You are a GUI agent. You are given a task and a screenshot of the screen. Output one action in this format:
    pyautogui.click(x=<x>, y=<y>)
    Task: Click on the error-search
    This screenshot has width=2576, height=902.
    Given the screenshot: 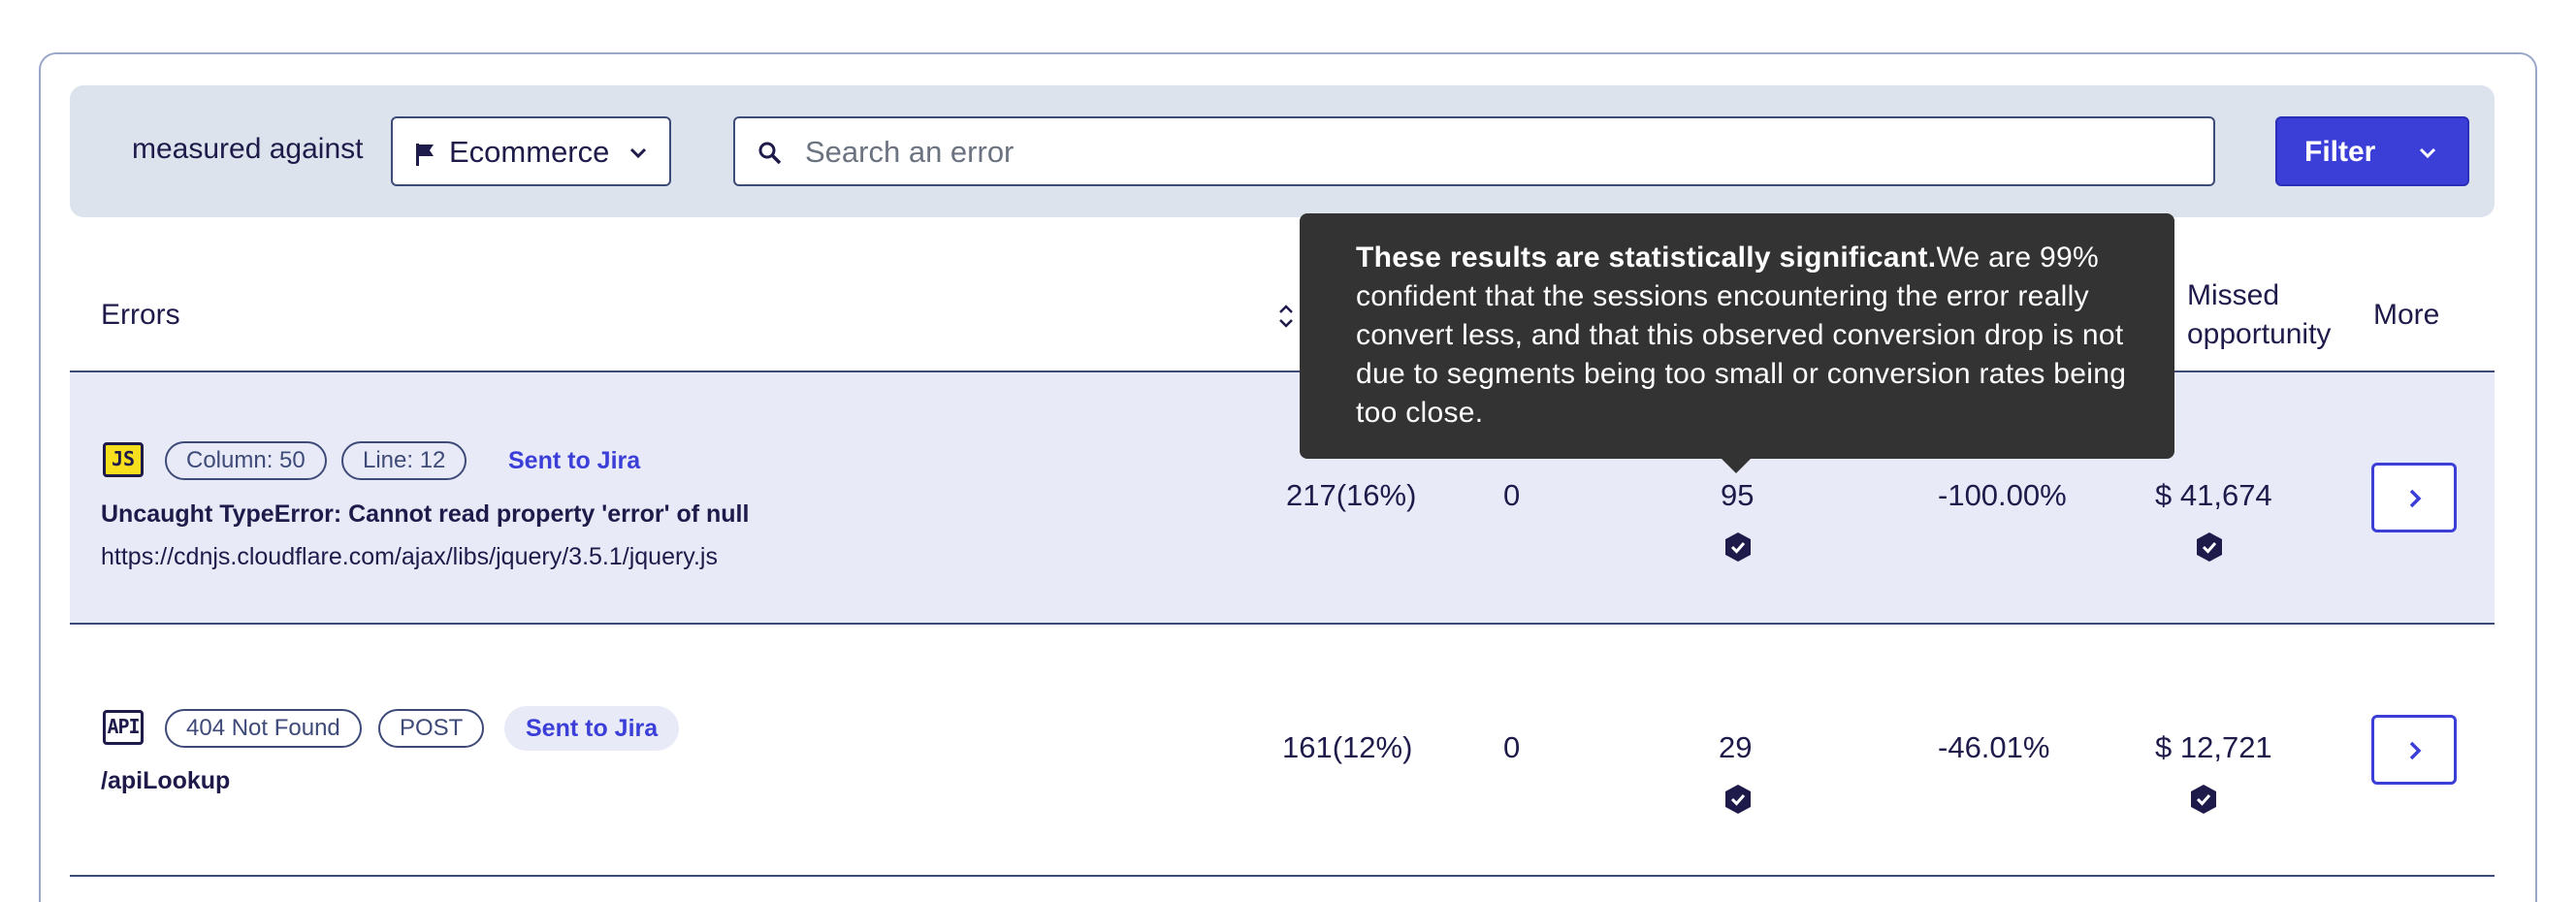 What is the action you would take?
    pyautogui.click(x=1474, y=151)
    